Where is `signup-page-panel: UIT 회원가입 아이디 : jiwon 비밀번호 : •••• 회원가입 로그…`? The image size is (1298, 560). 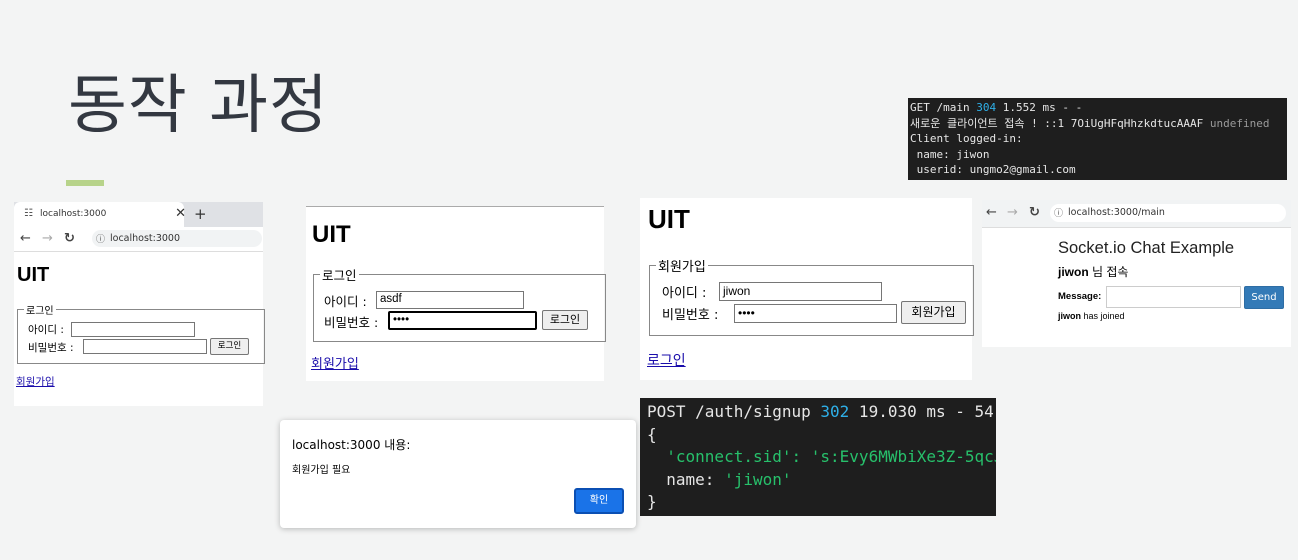 signup-page-panel: UIT 회원가입 아이디 : jiwon 비밀번호 : •••• 회원가입 로그… is located at coordinates (807, 289).